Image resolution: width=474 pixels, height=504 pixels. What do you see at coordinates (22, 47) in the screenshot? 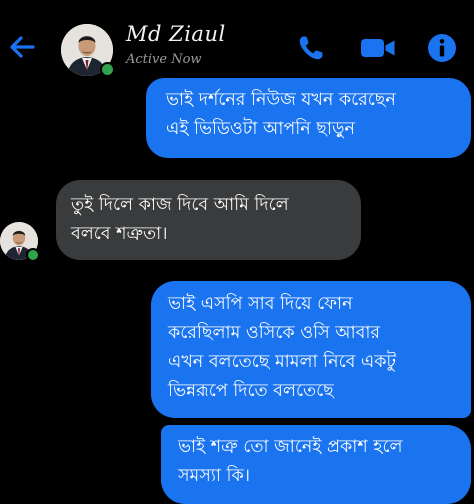
I see `arrow-left-icon` at bounding box center [22, 47].